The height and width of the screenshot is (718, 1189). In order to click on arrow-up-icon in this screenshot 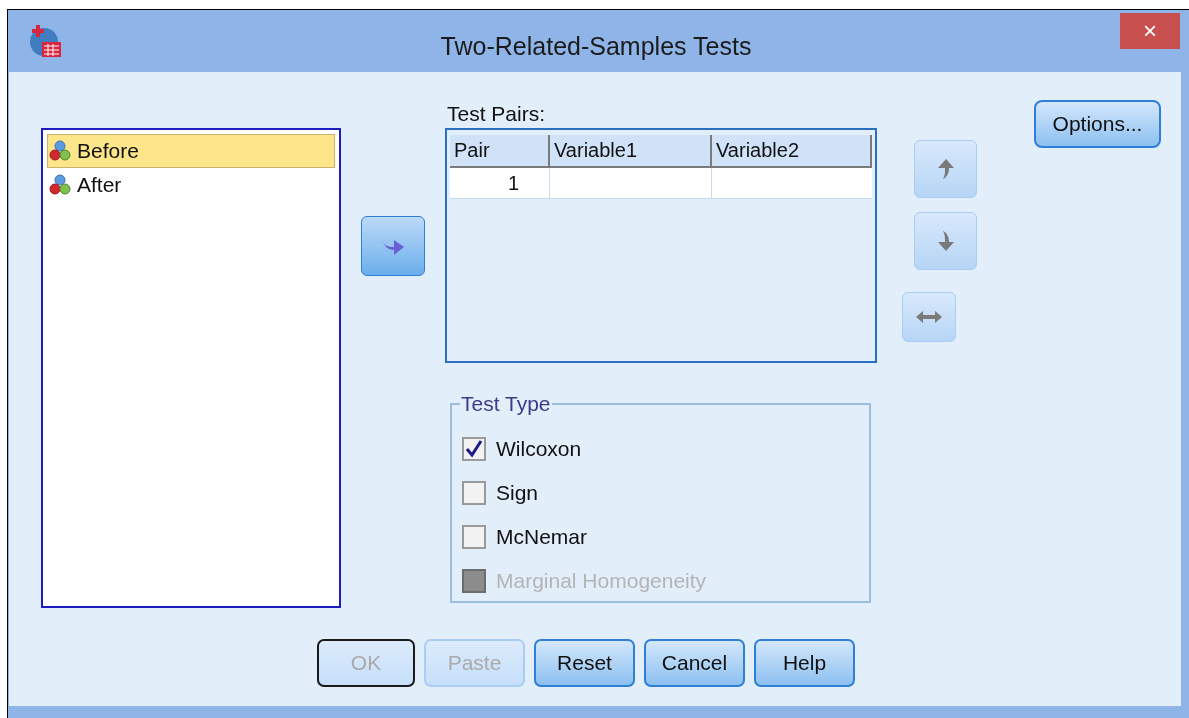, I will do `click(945, 169)`.